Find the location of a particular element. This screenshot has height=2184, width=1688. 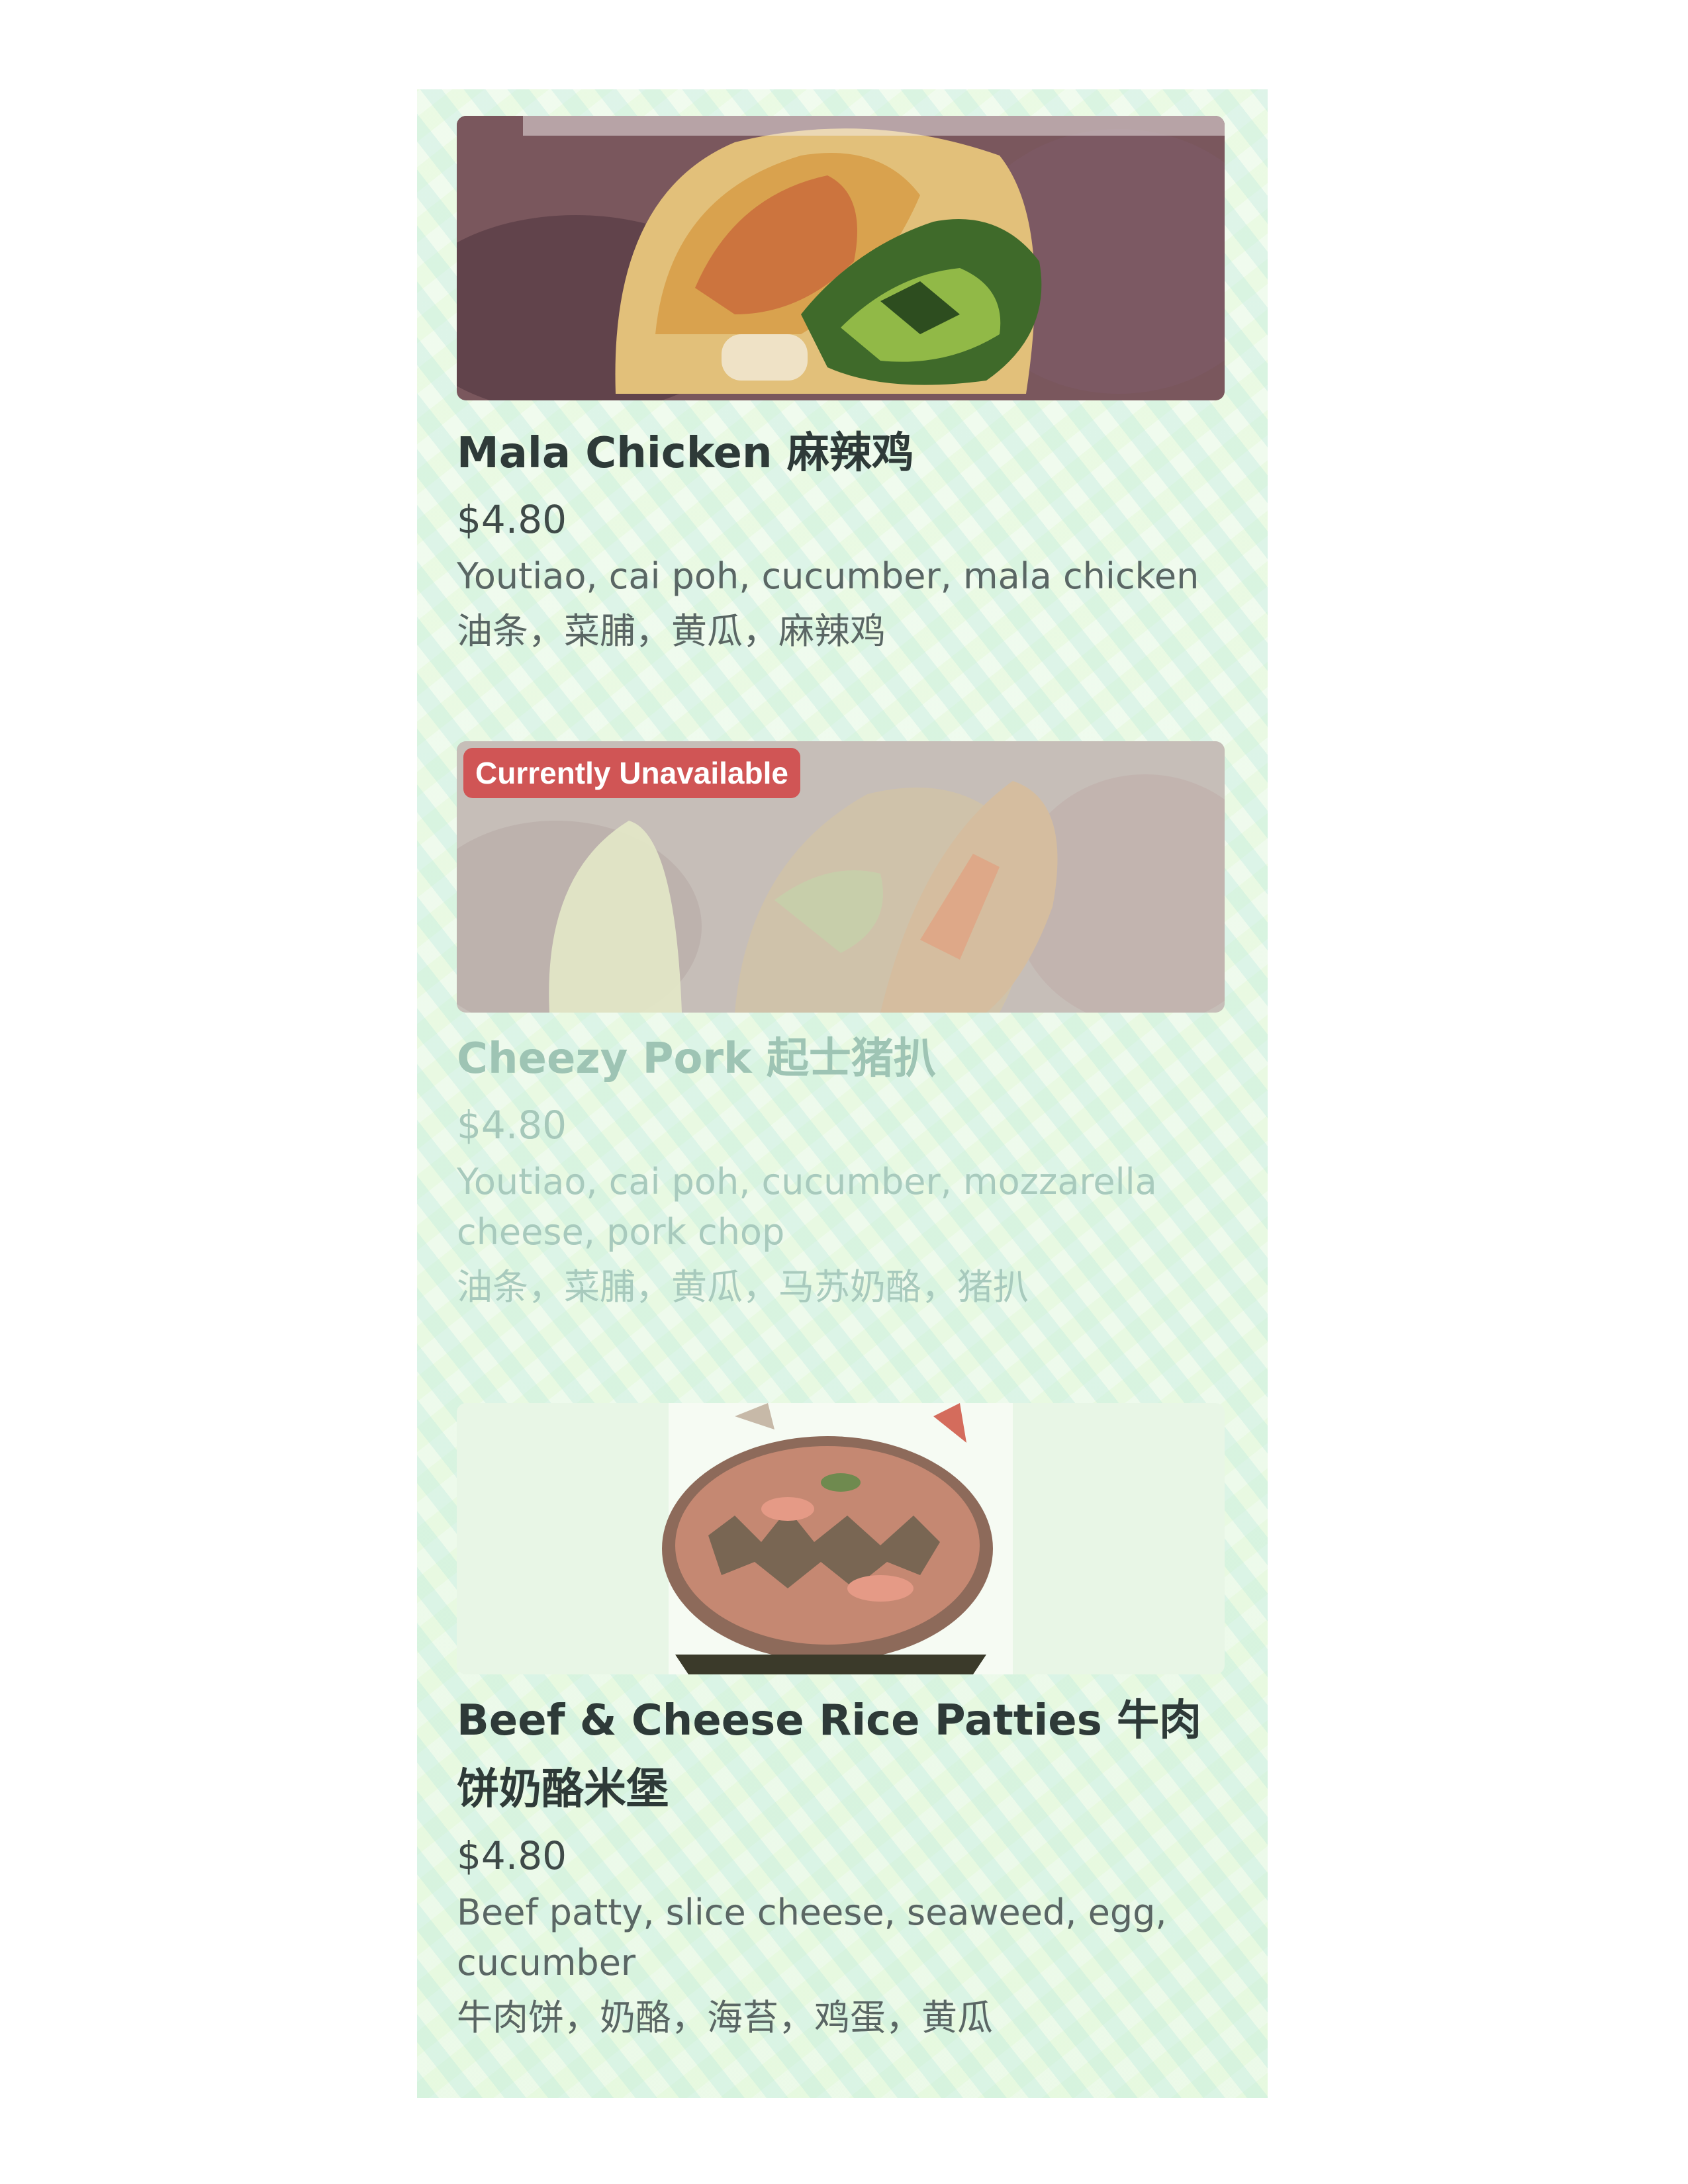

menu-item-description-cn: 油条，菜脯，黄瓜，麻辣鸡 is located at coordinates (671, 631).